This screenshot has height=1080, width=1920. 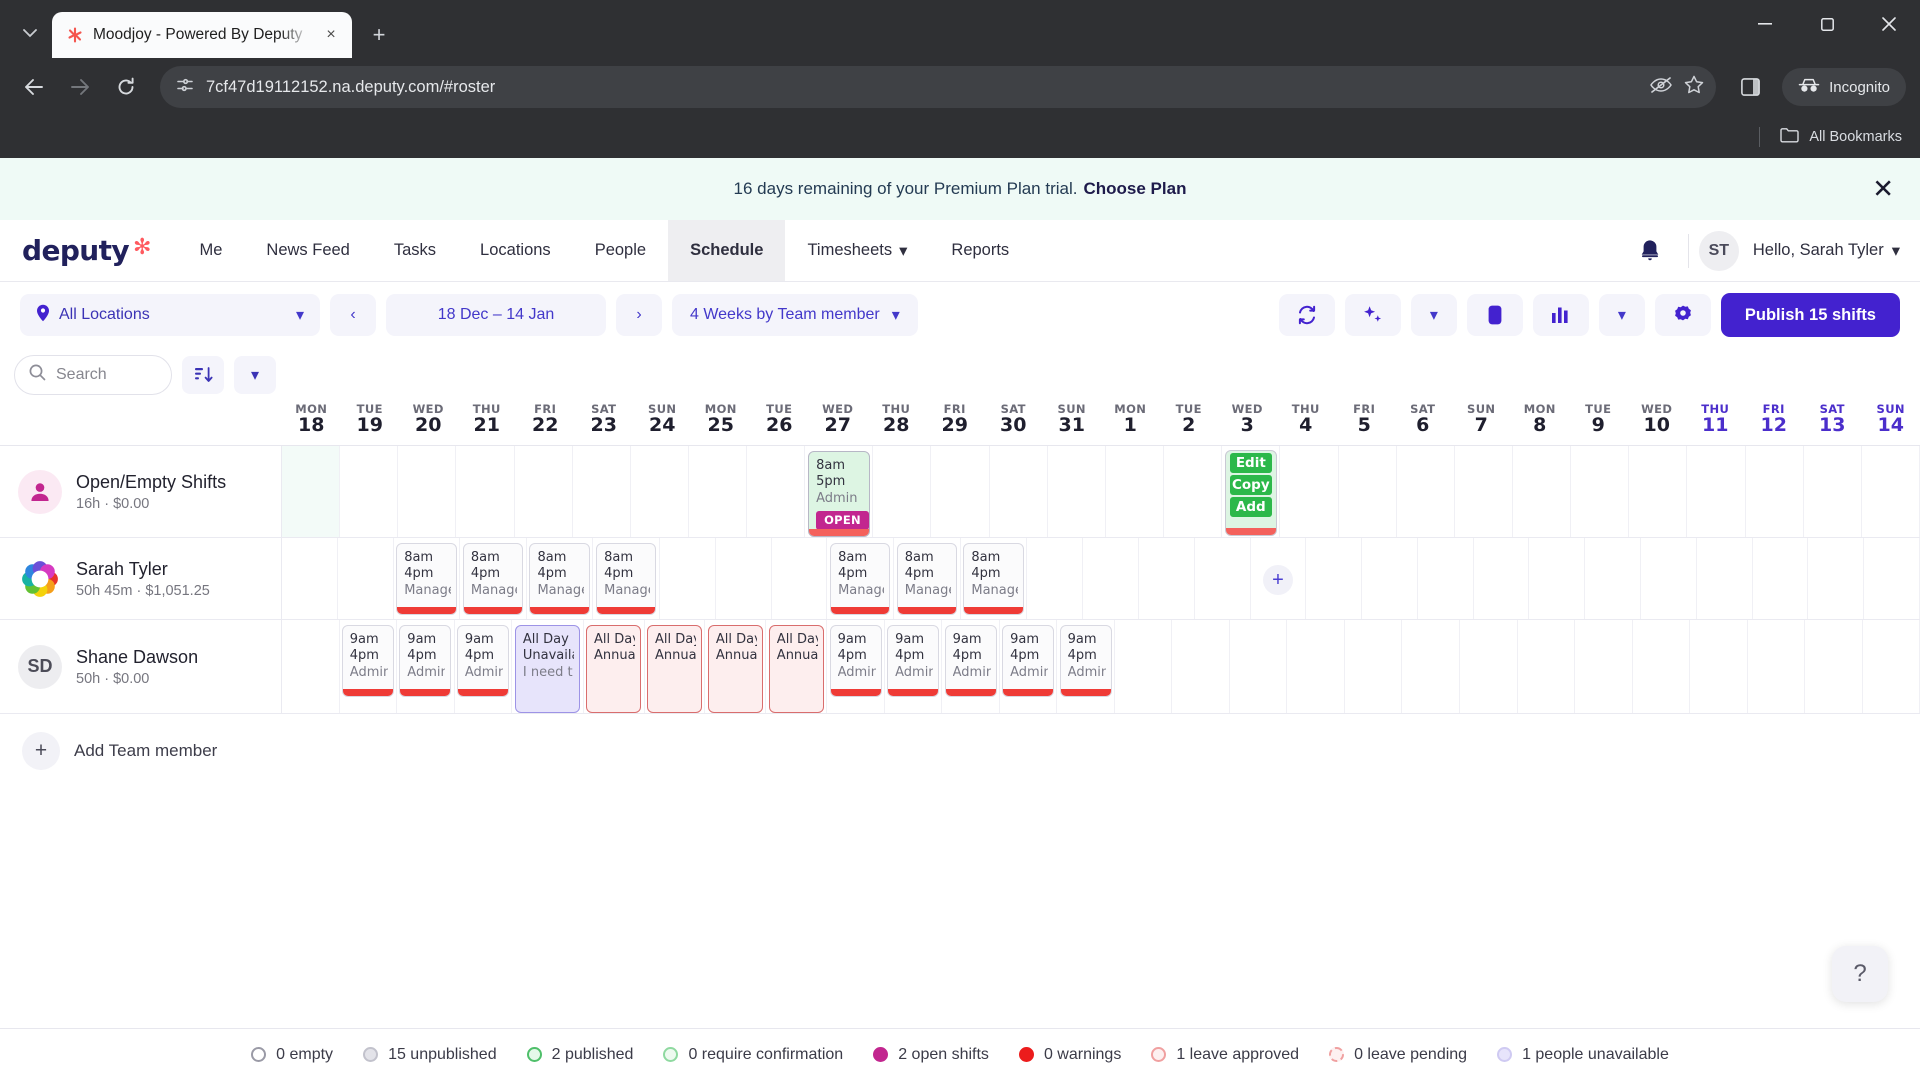 I want to click on day-column-header: FRI 29, so click(x=955, y=423).